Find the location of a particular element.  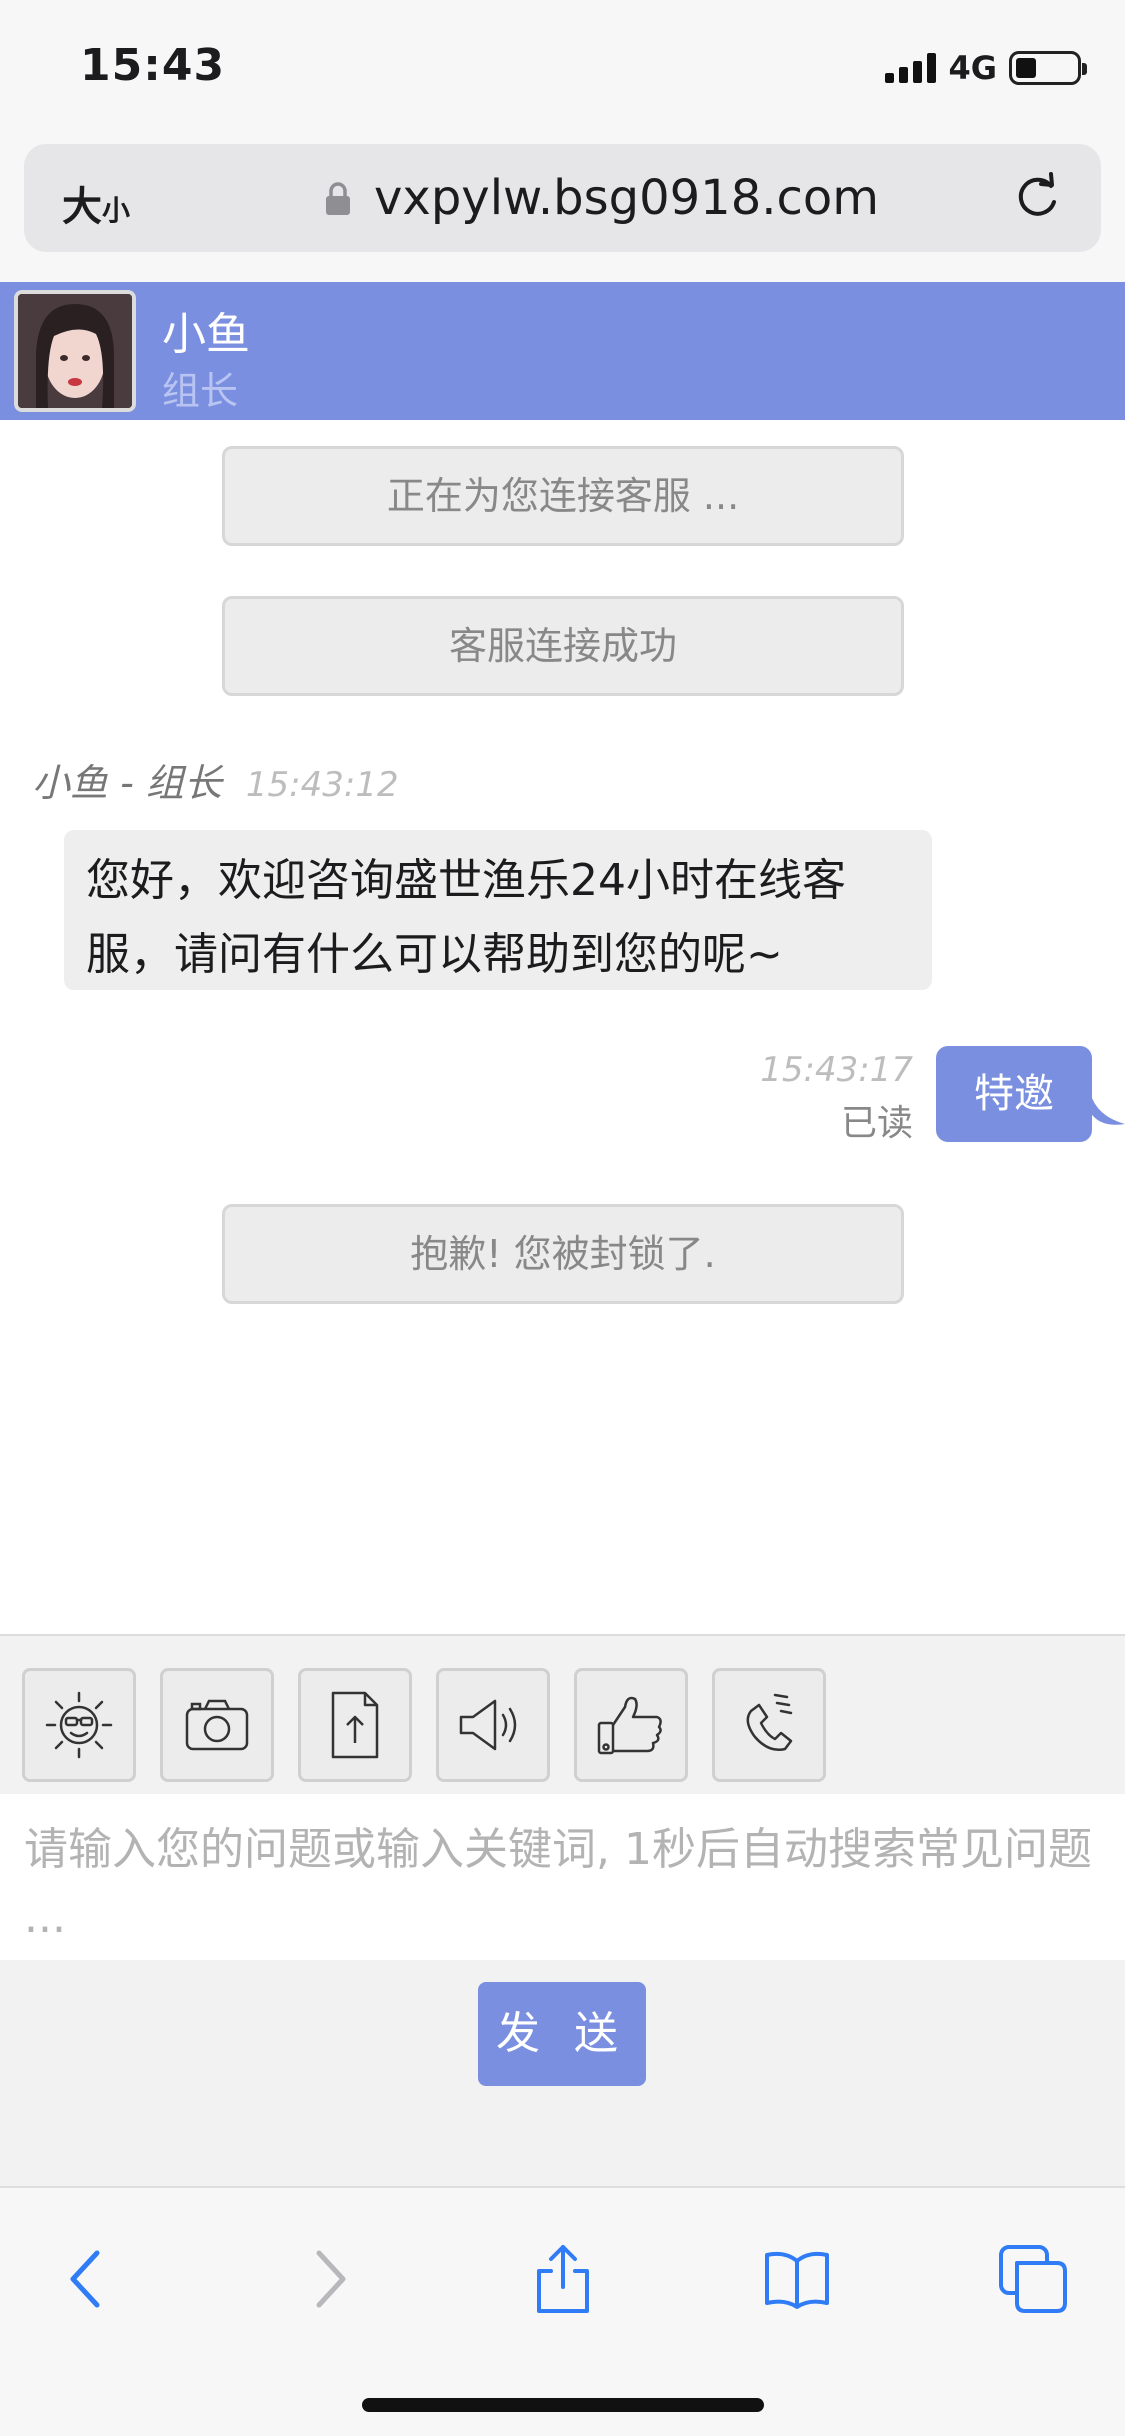

bubble-tail is located at coordinates (1107, 1108).